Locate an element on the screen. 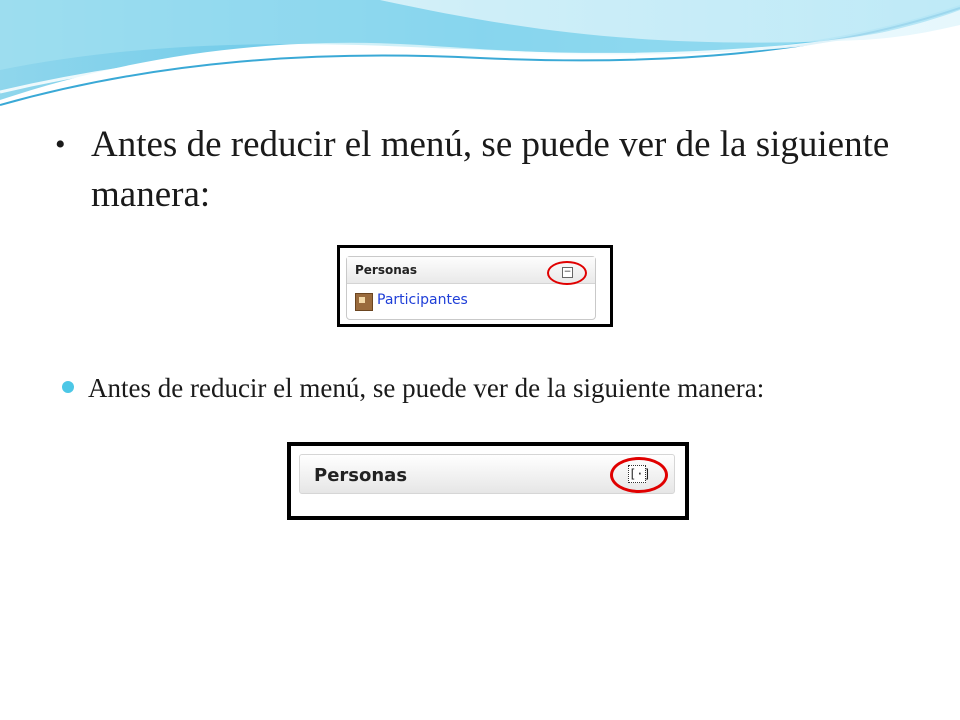 The height and width of the screenshot is (720, 960). expand-highlight-circle: [·] is located at coordinates (639, 475).